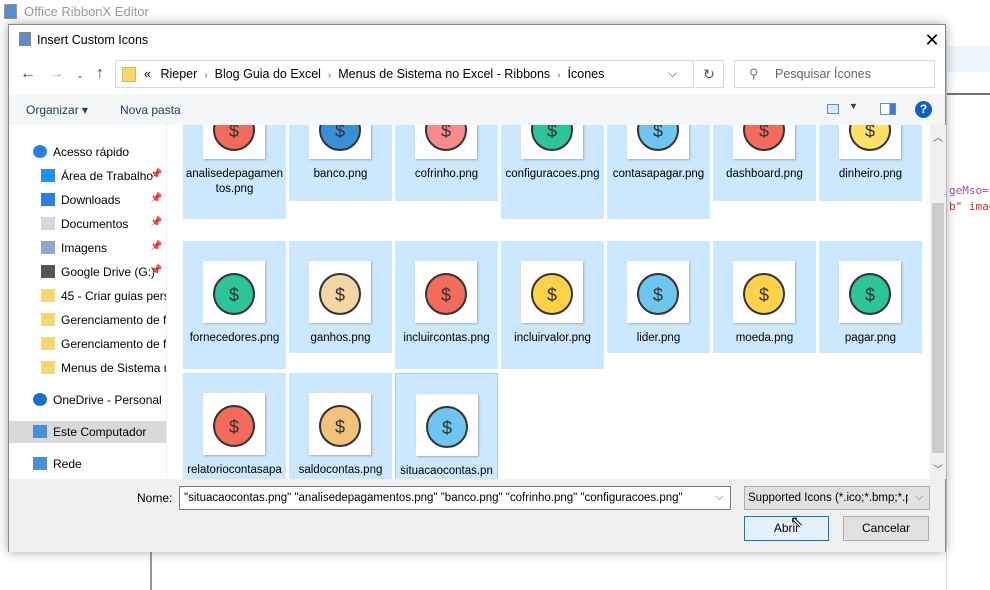  What do you see at coordinates (87, 200) in the screenshot?
I see `sidebar-item: Downloads 📌` at bounding box center [87, 200].